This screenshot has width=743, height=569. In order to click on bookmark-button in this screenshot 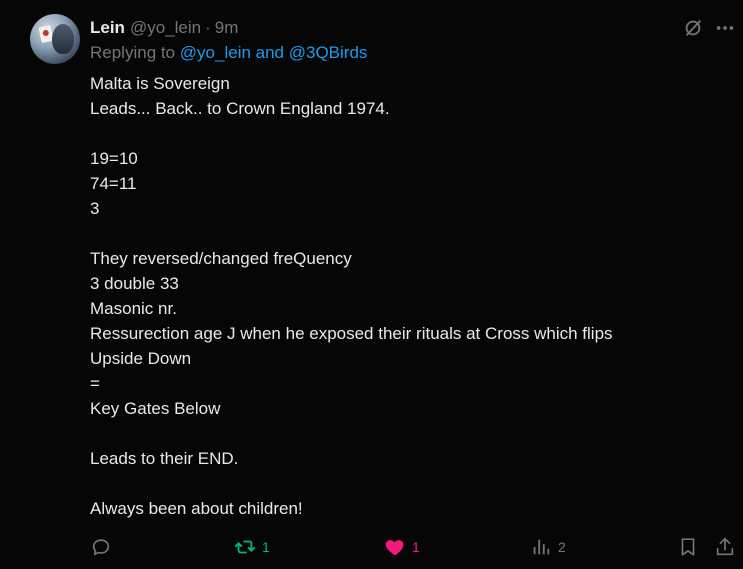, I will do `click(688, 547)`.